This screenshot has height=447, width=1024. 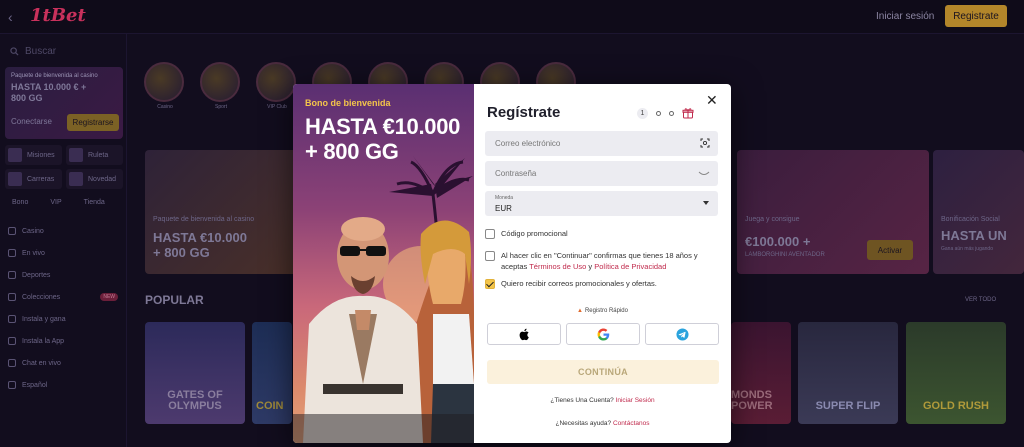 What do you see at coordinates (524, 334) in the screenshot?
I see `apple-login-button` at bounding box center [524, 334].